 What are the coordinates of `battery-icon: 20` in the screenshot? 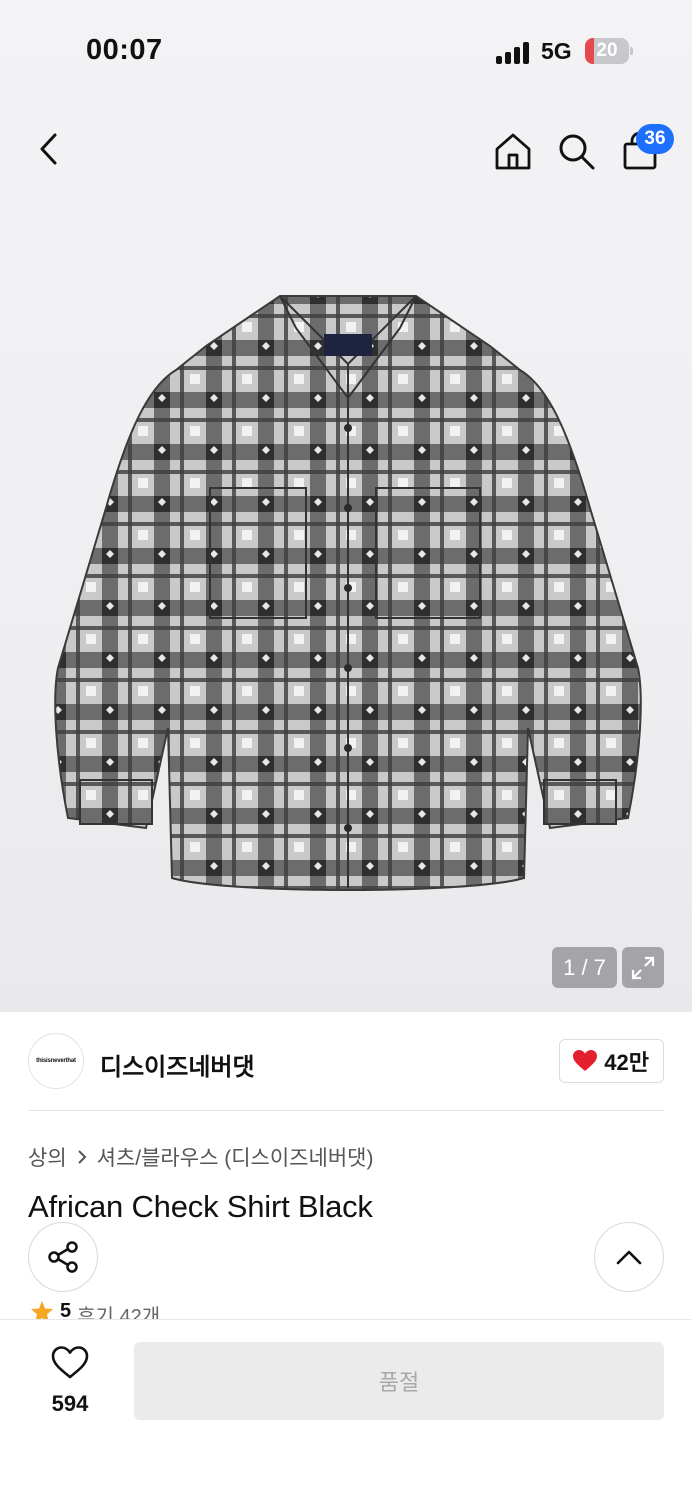 It's located at (609, 51).